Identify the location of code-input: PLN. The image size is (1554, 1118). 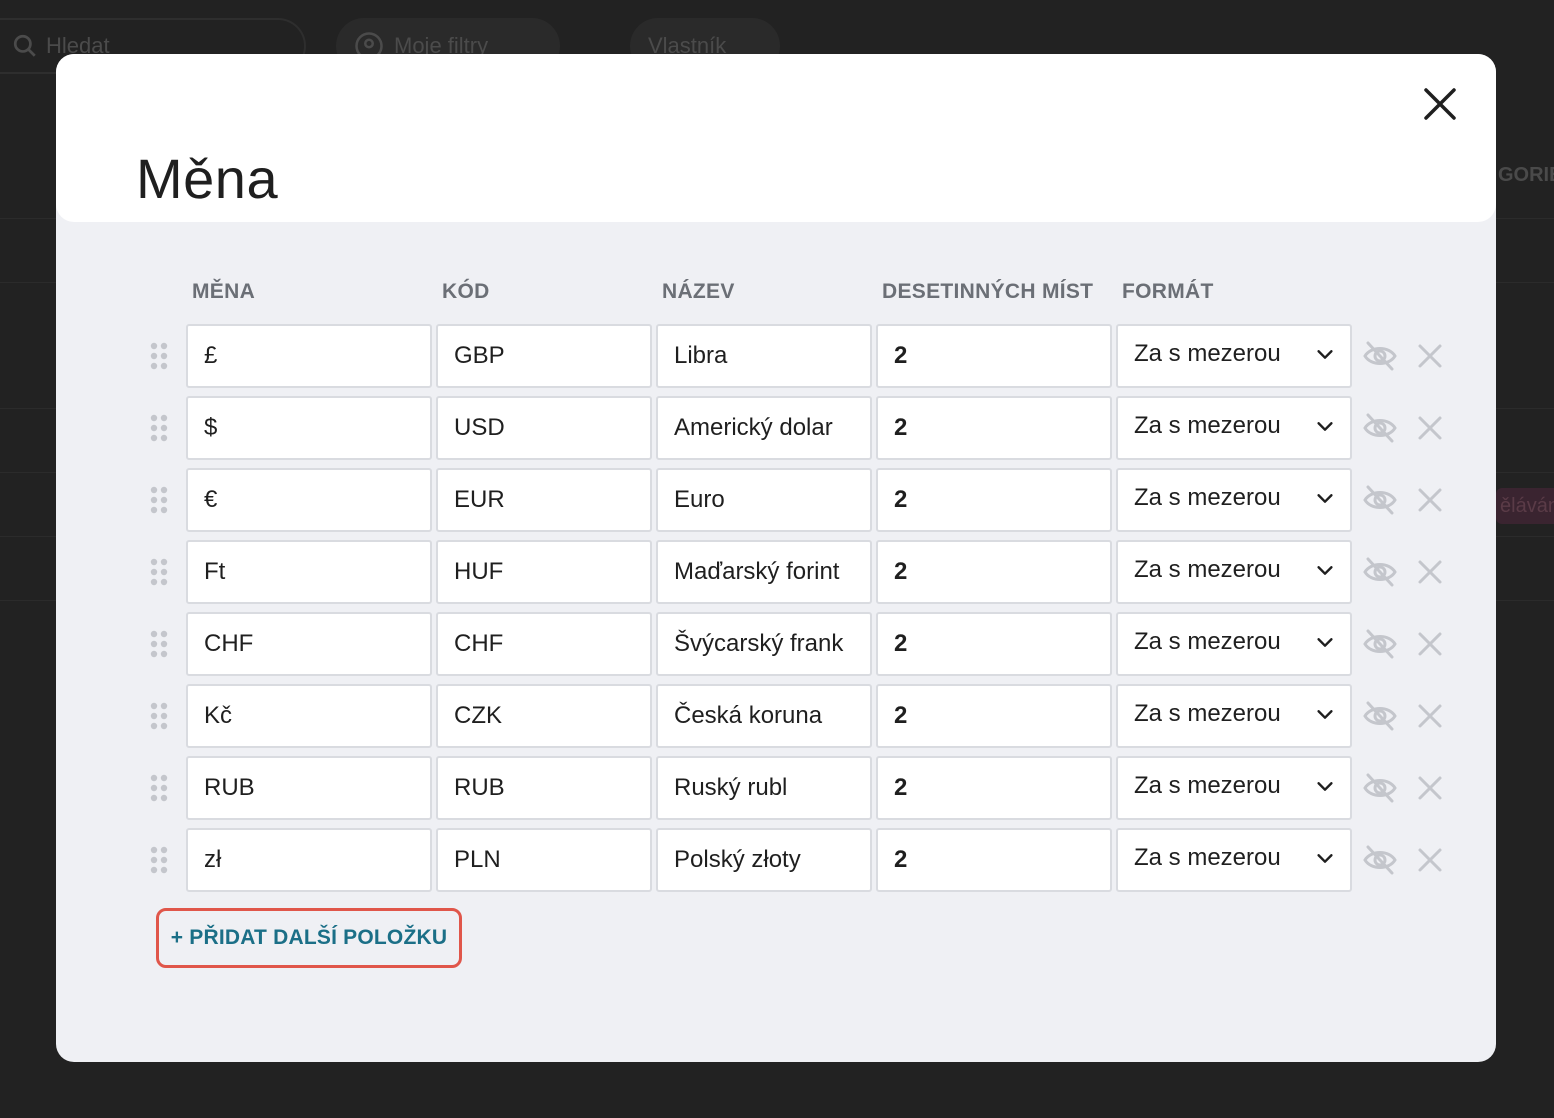
(544, 860).